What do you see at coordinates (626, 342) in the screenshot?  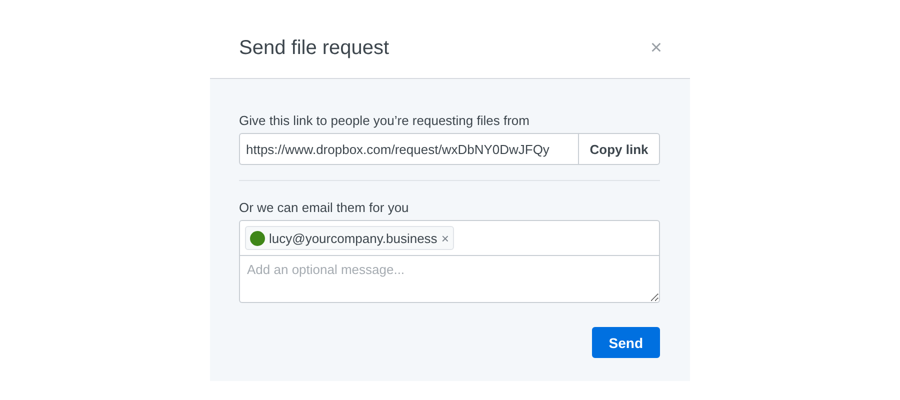 I see `send-button: Send` at bounding box center [626, 342].